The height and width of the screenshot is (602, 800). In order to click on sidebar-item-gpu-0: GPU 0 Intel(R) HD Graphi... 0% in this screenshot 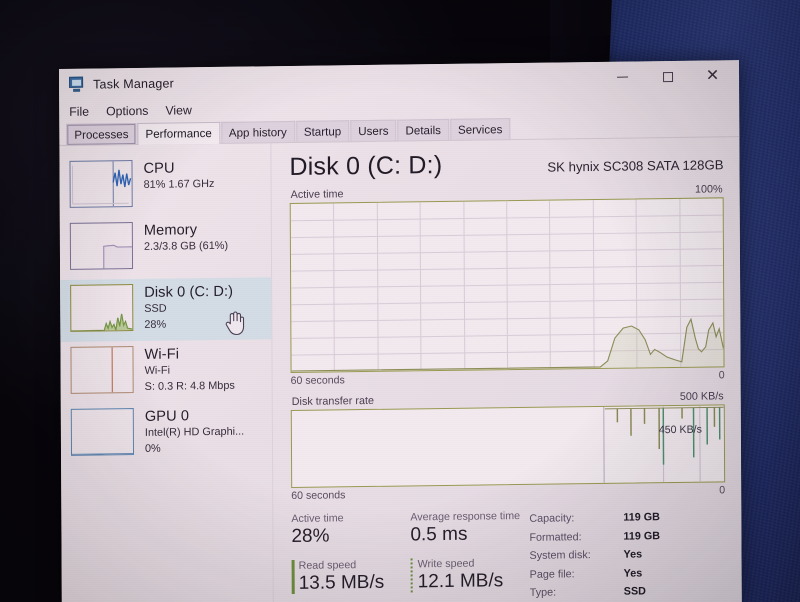, I will do `click(166, 433)`.